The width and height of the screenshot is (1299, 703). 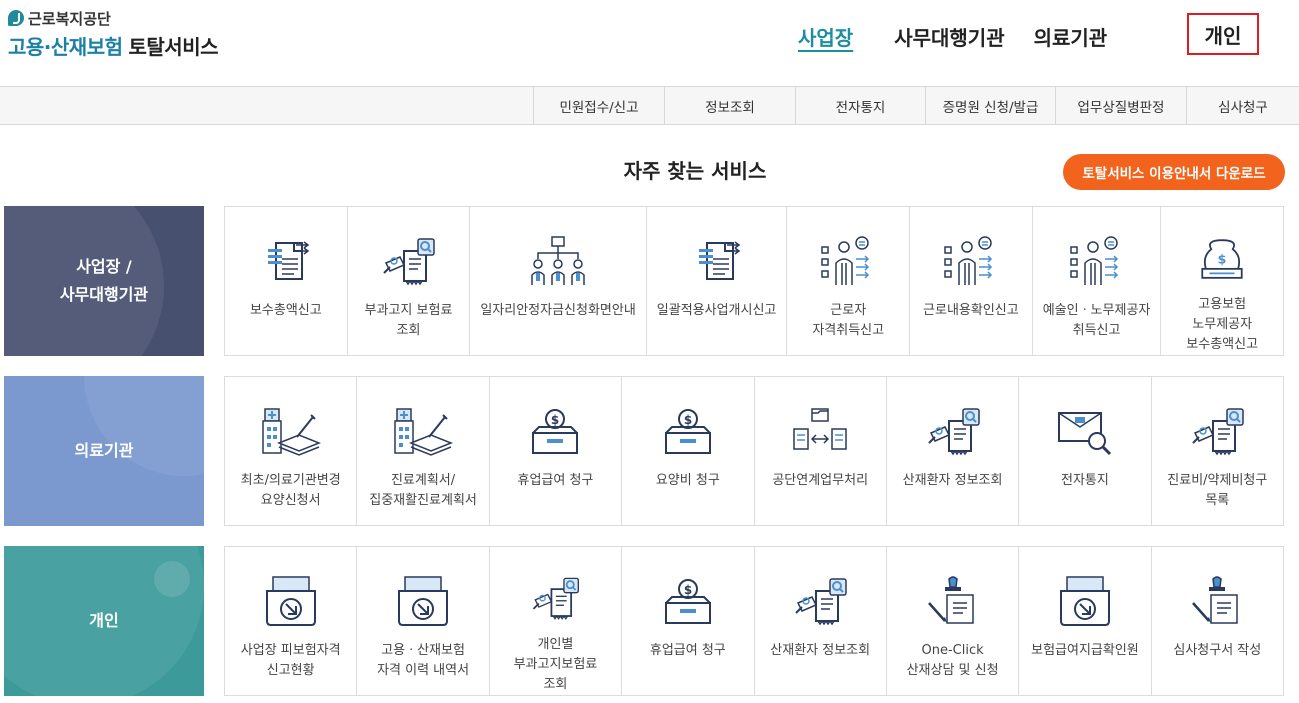 I want to click on category-business-line2: 사무대행기관, so click(x=104, y=294).